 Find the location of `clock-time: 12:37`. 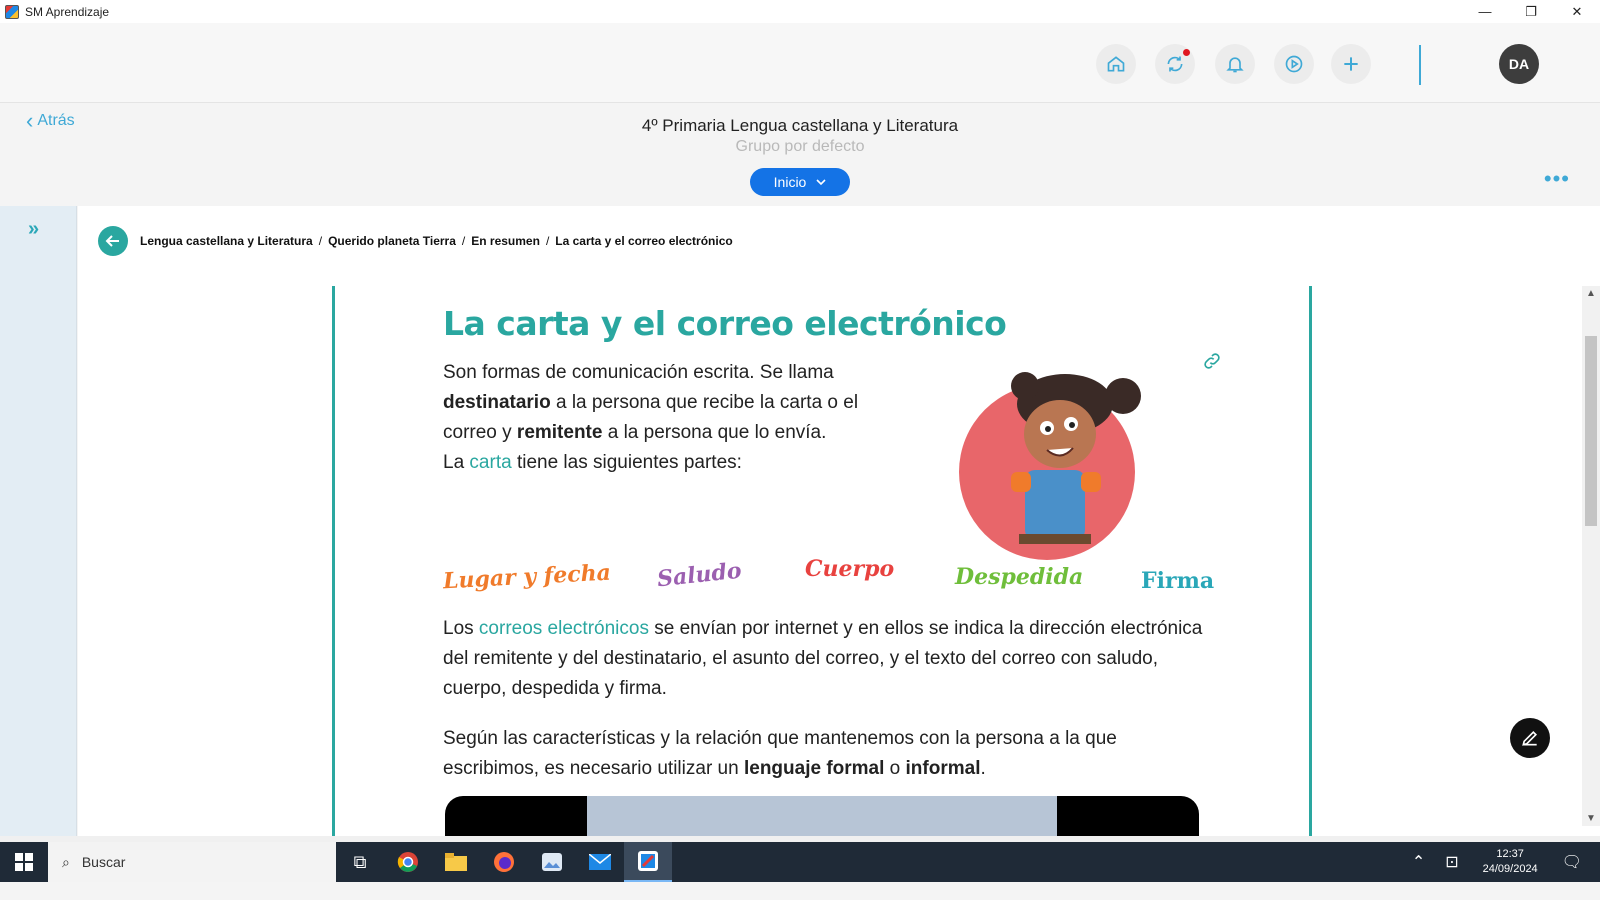

clock-time: 12:37 is located at coordinates (1510, 854).